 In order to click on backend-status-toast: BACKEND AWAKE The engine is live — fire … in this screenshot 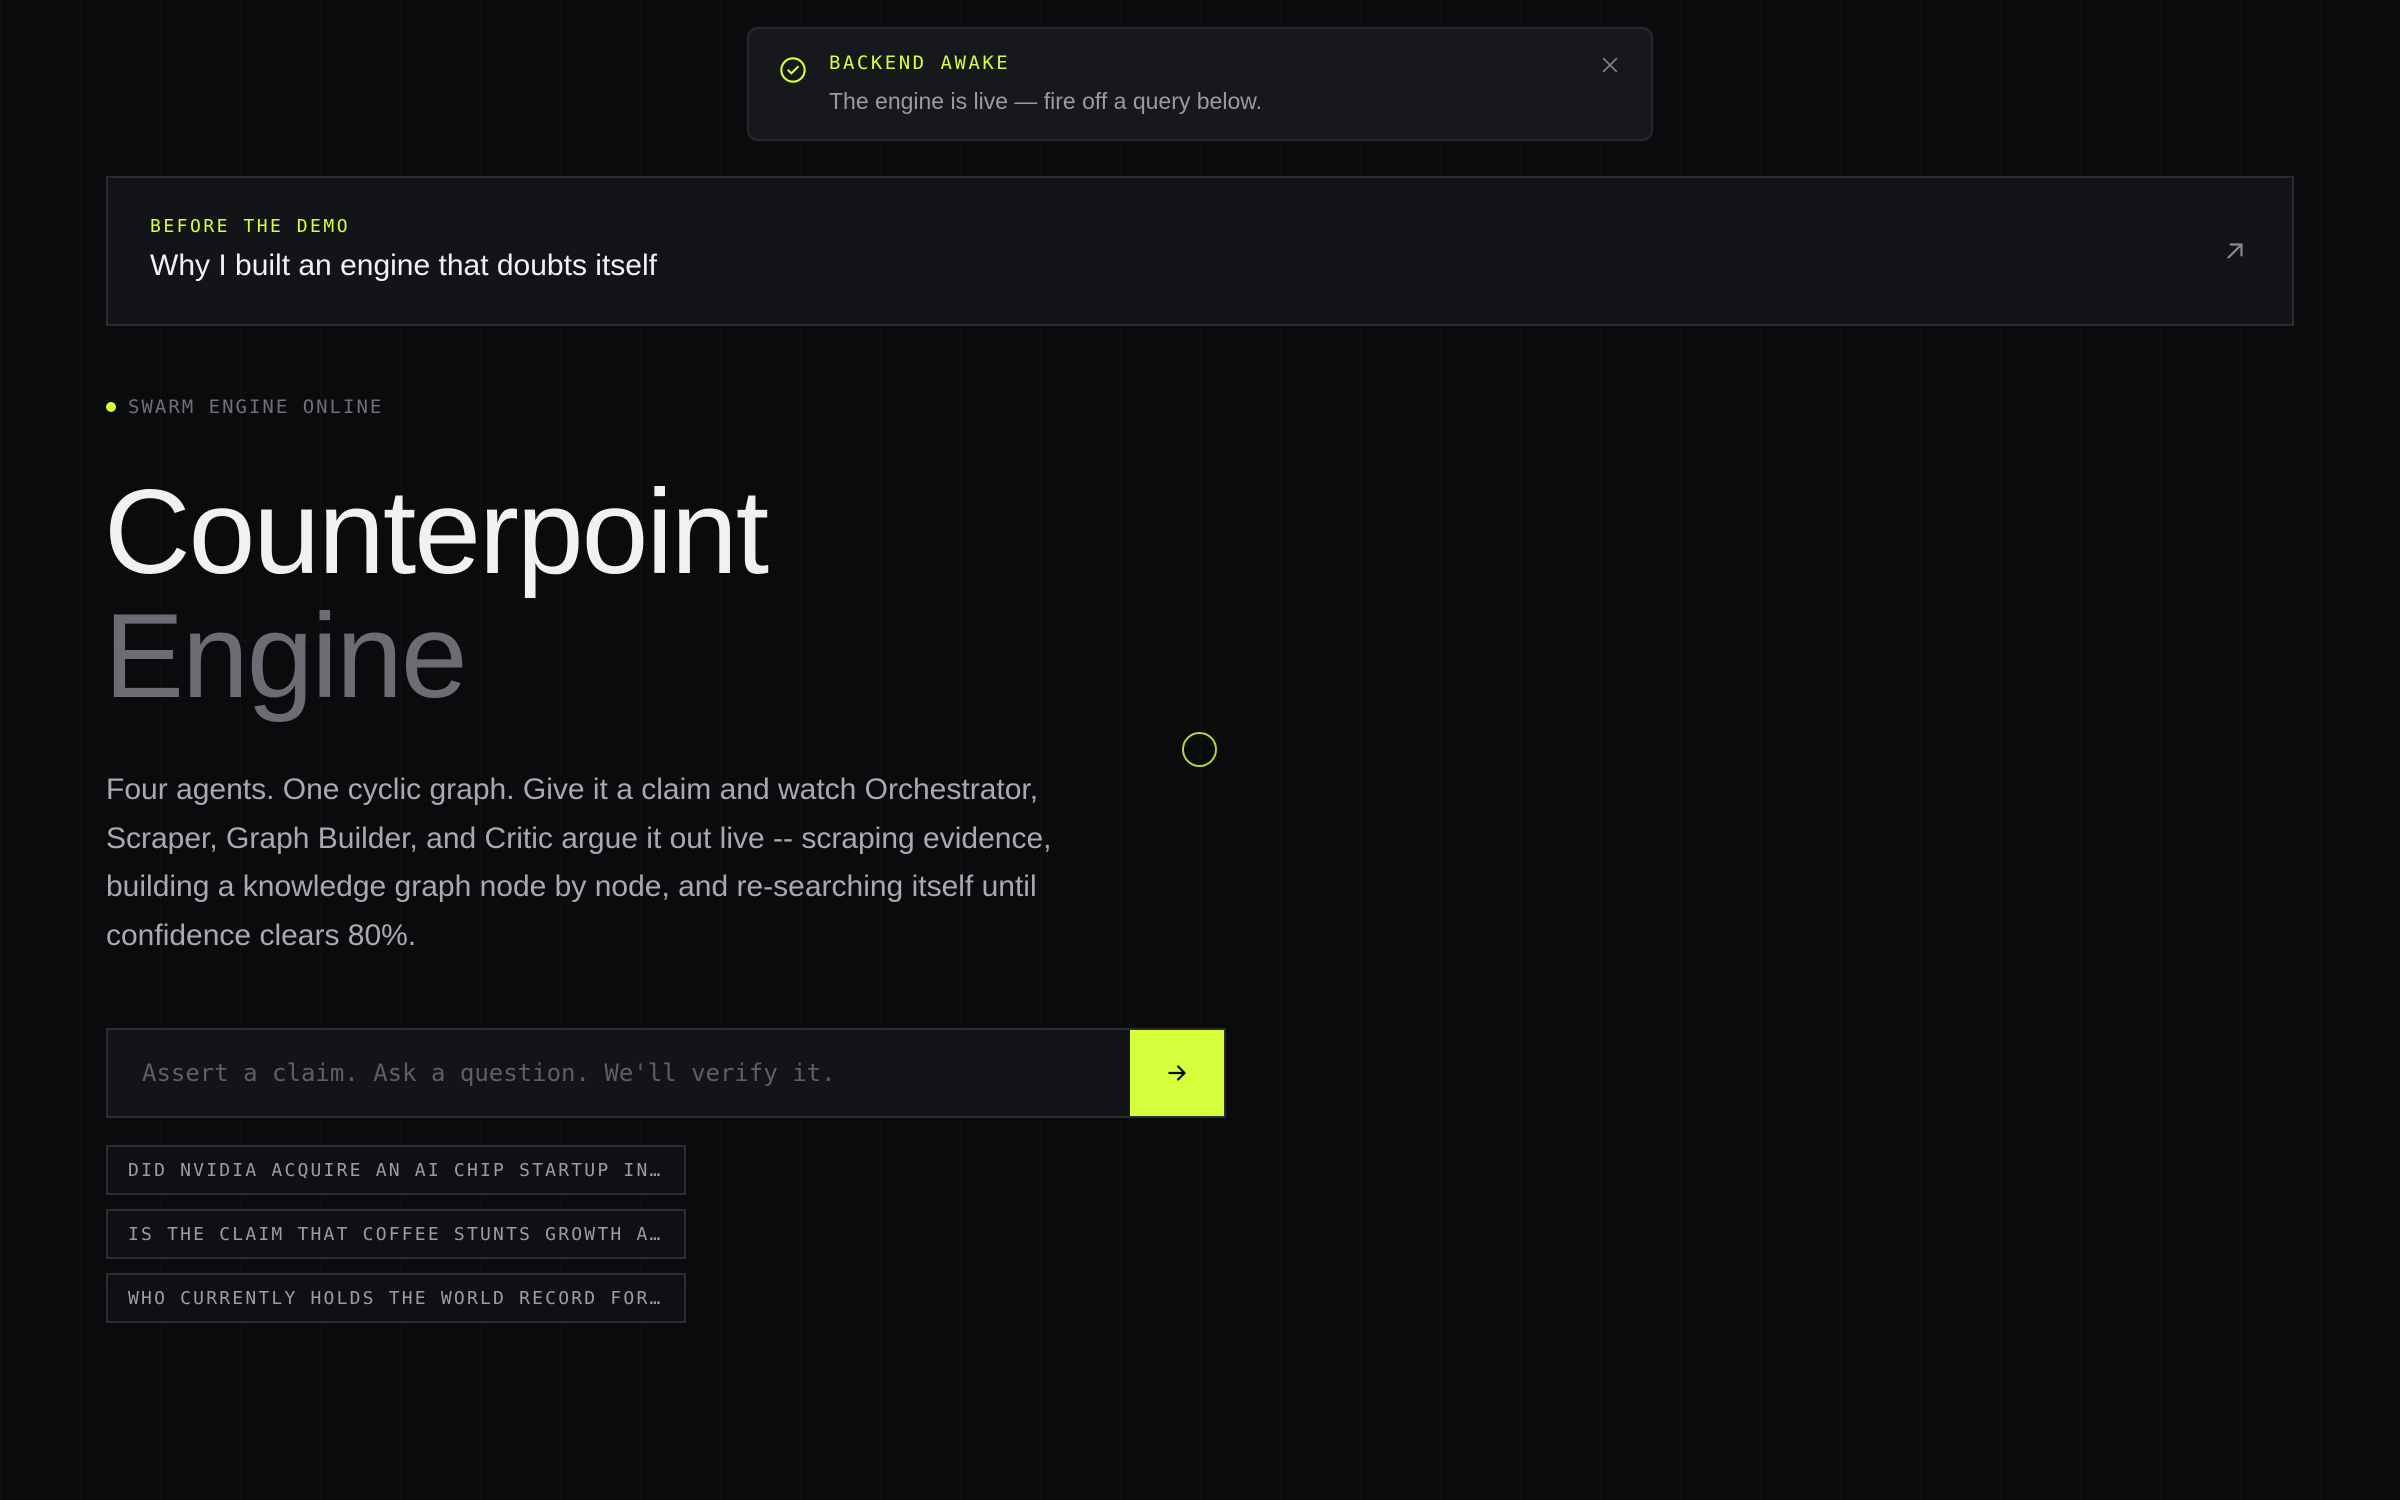, I will do `click(1200, 84)`.